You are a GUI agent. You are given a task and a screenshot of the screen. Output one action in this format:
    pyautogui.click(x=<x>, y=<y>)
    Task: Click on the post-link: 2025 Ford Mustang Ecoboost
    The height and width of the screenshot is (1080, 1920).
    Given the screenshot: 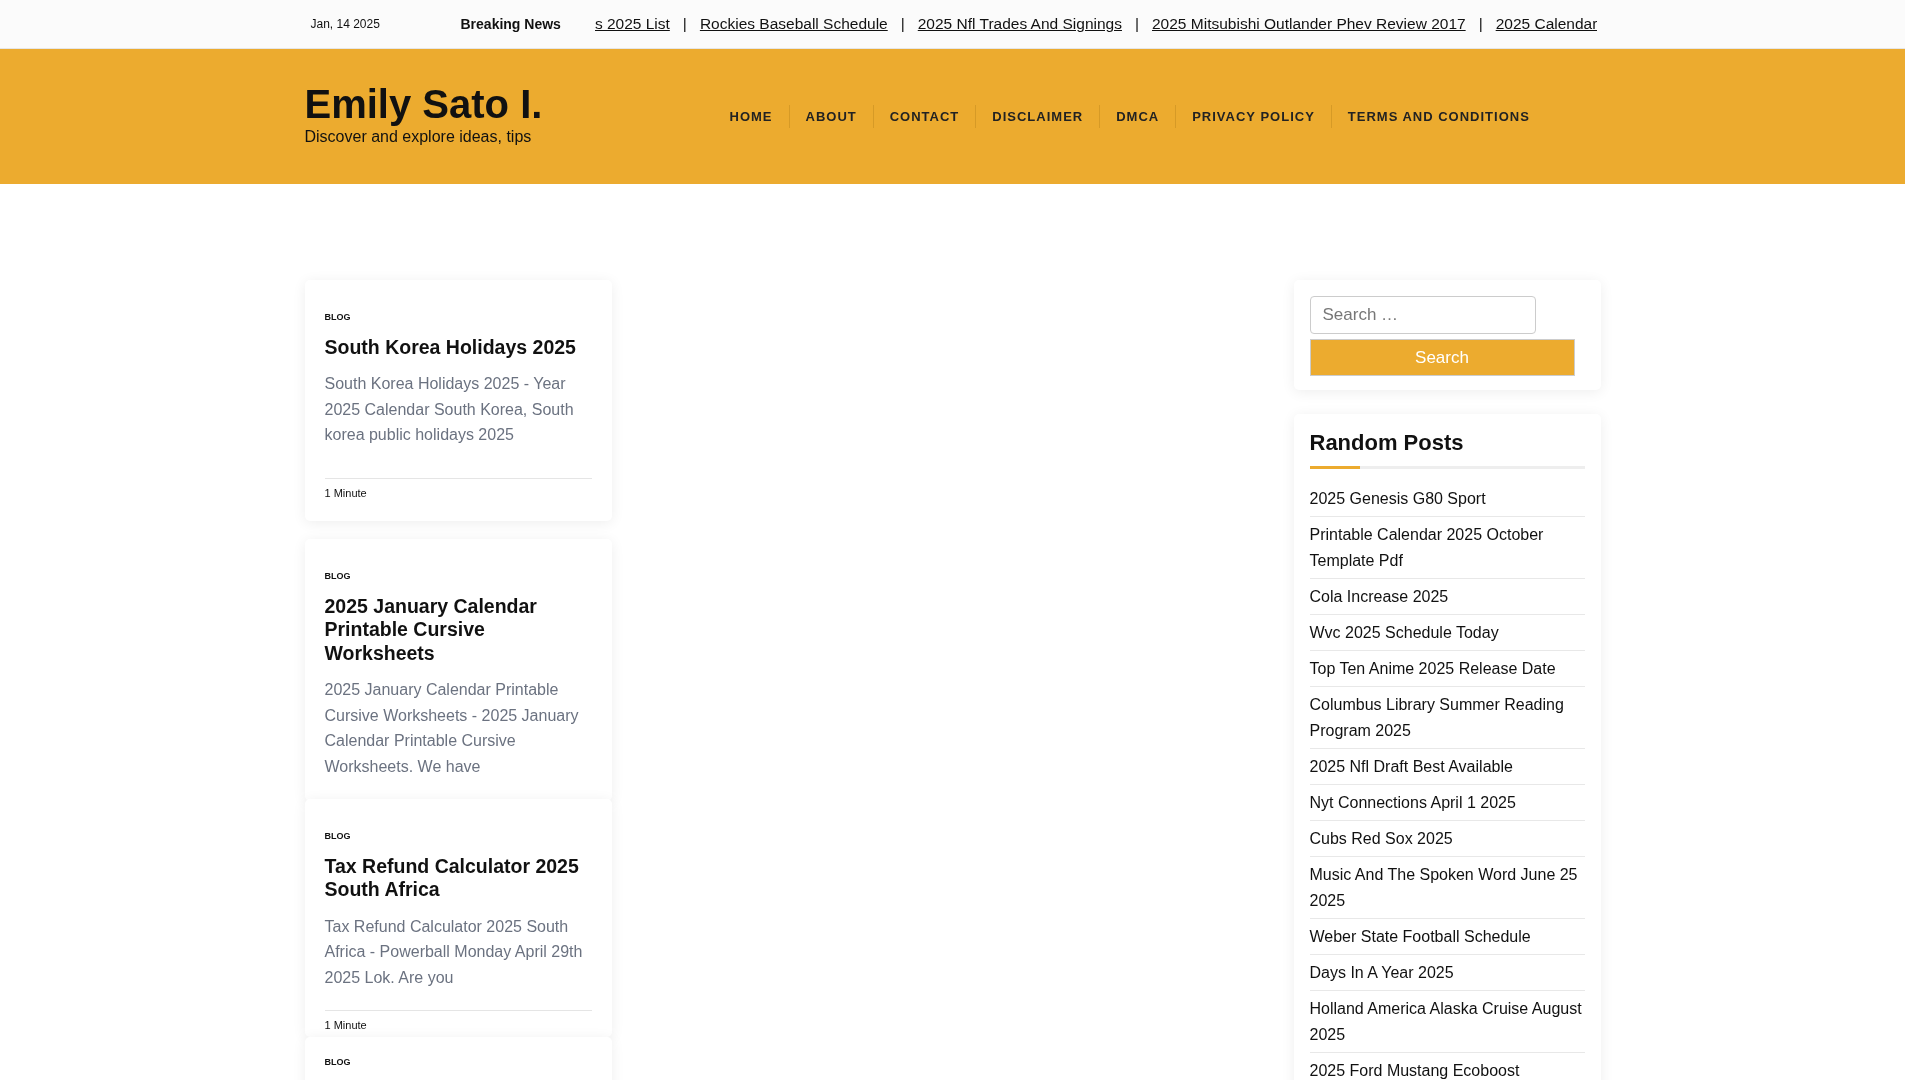 What is the action you would take?
    pyautogui.click(x=1447, y=1069)
    